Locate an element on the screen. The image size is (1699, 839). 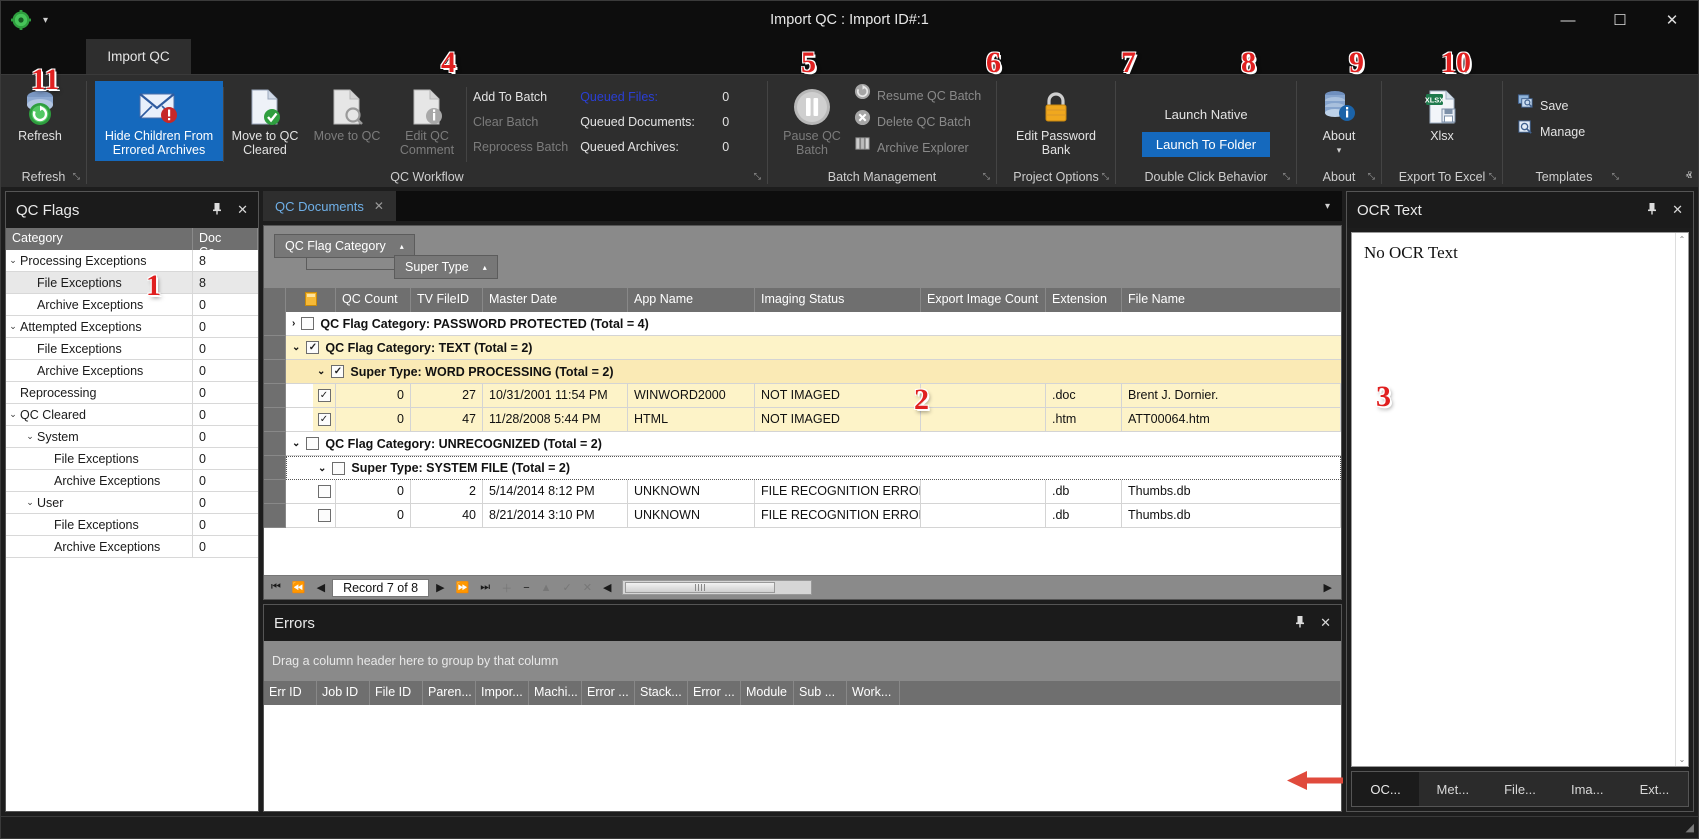
grid-horizontal-scrollbar is located at coordinates (717, 587).